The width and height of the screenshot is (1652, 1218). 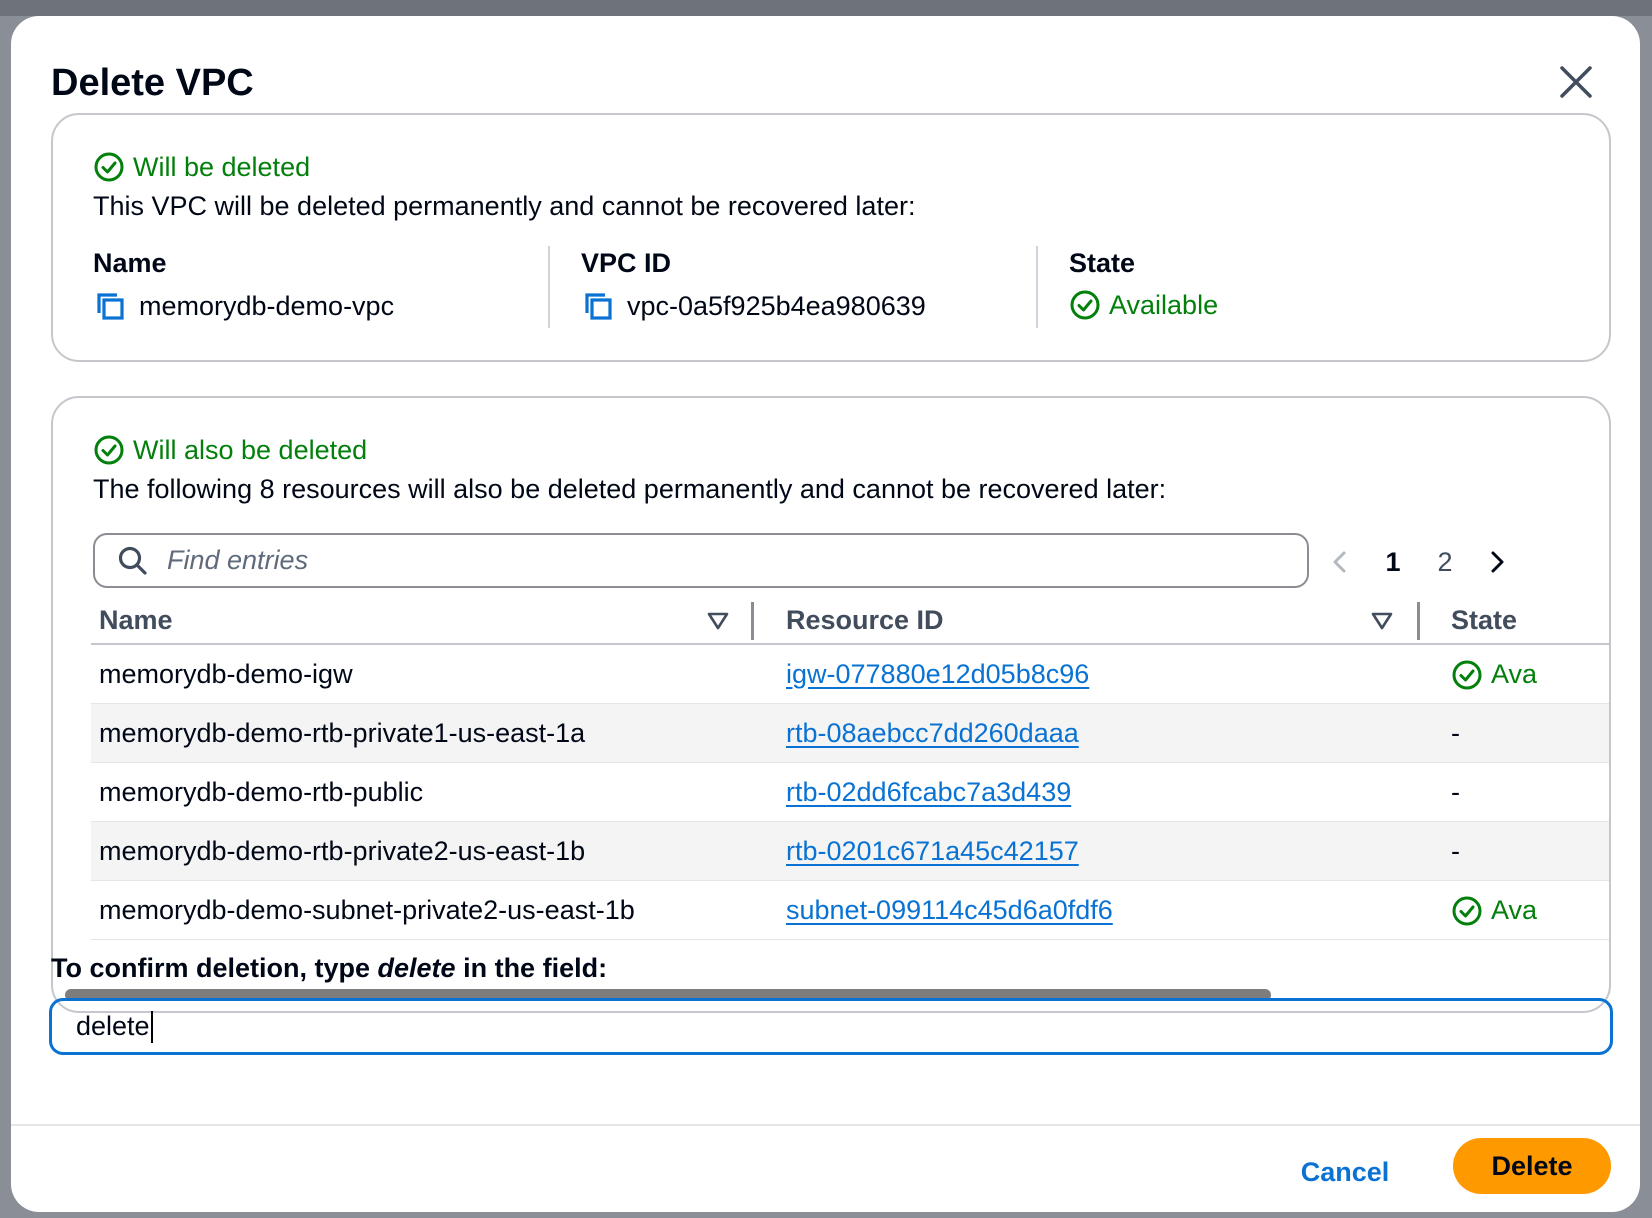 I want to click on state-value-row: Available, so click(x=1143, y=305).